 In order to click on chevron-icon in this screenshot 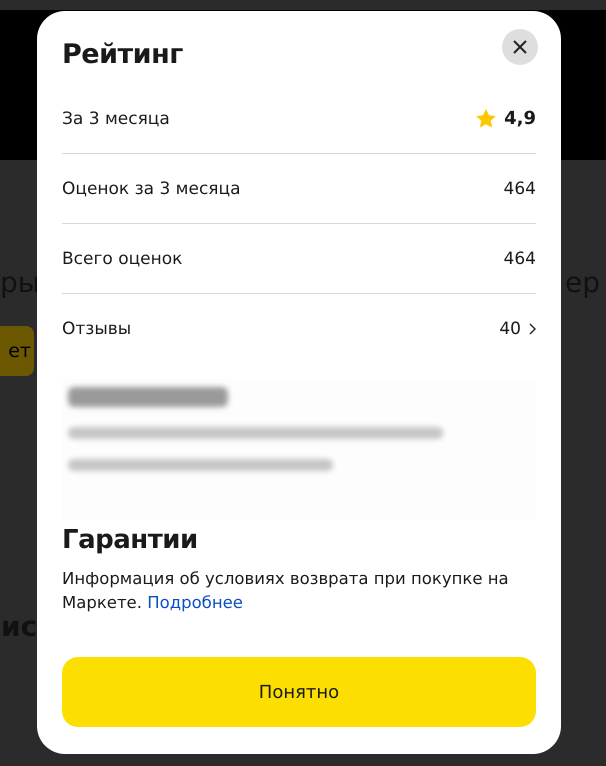, I will do `click(532, 328)`.